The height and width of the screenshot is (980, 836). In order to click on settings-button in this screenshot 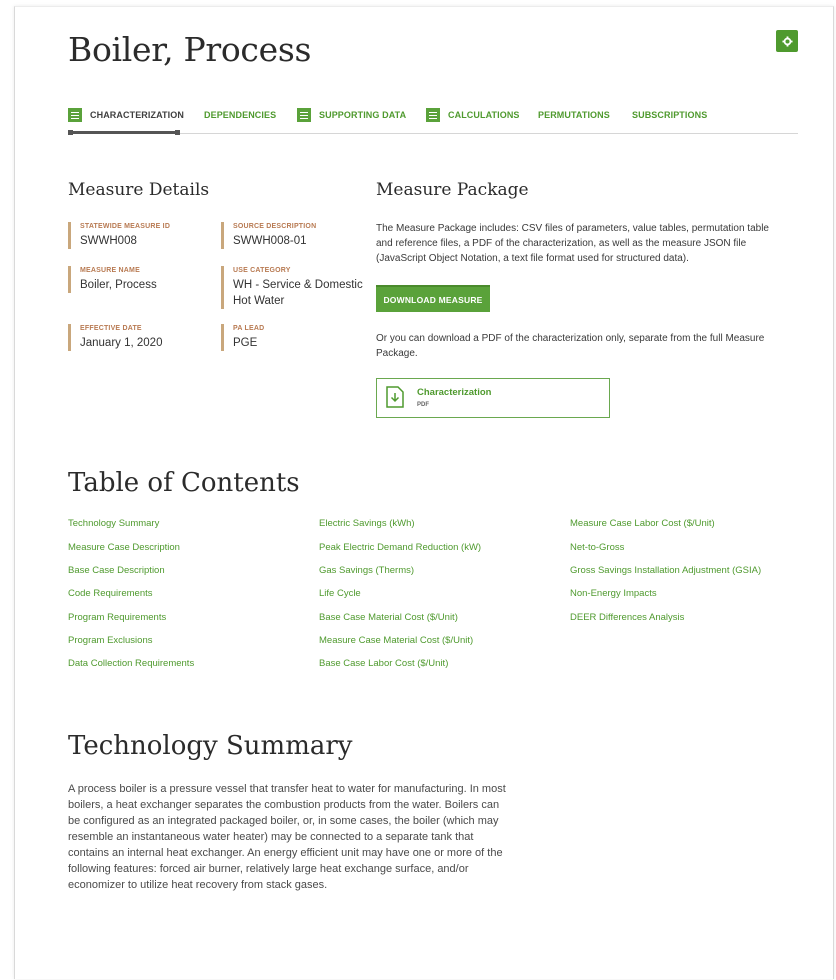, I will do `click(787, 41)`.